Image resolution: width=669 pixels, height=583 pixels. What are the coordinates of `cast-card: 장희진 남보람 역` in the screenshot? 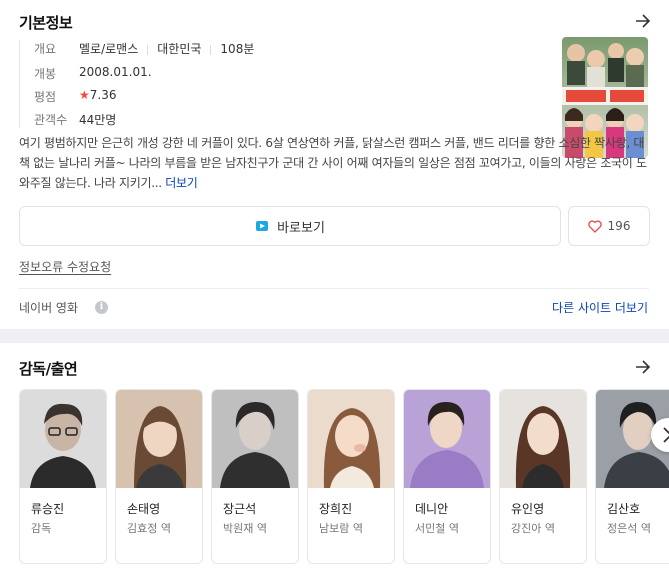 It's located at (351, 476).